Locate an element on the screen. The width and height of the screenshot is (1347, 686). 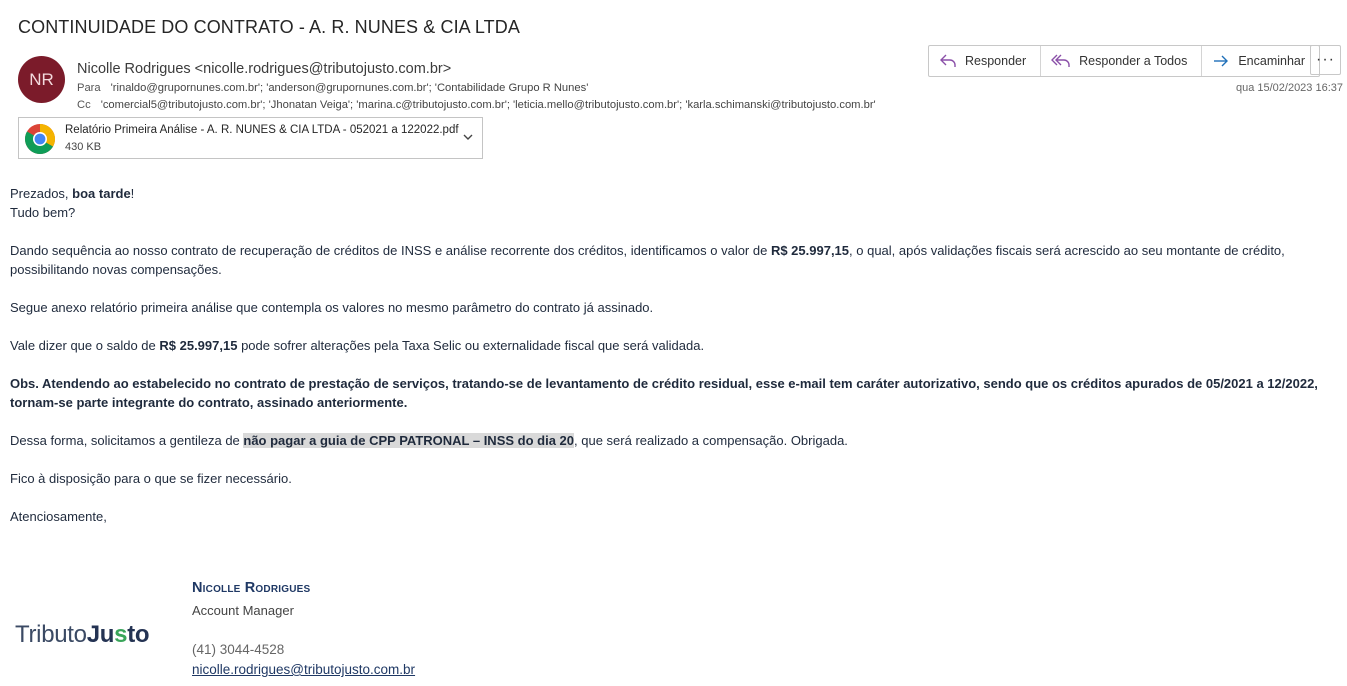
forward-label: Encaminhar is located at coordinates (1272, 61).